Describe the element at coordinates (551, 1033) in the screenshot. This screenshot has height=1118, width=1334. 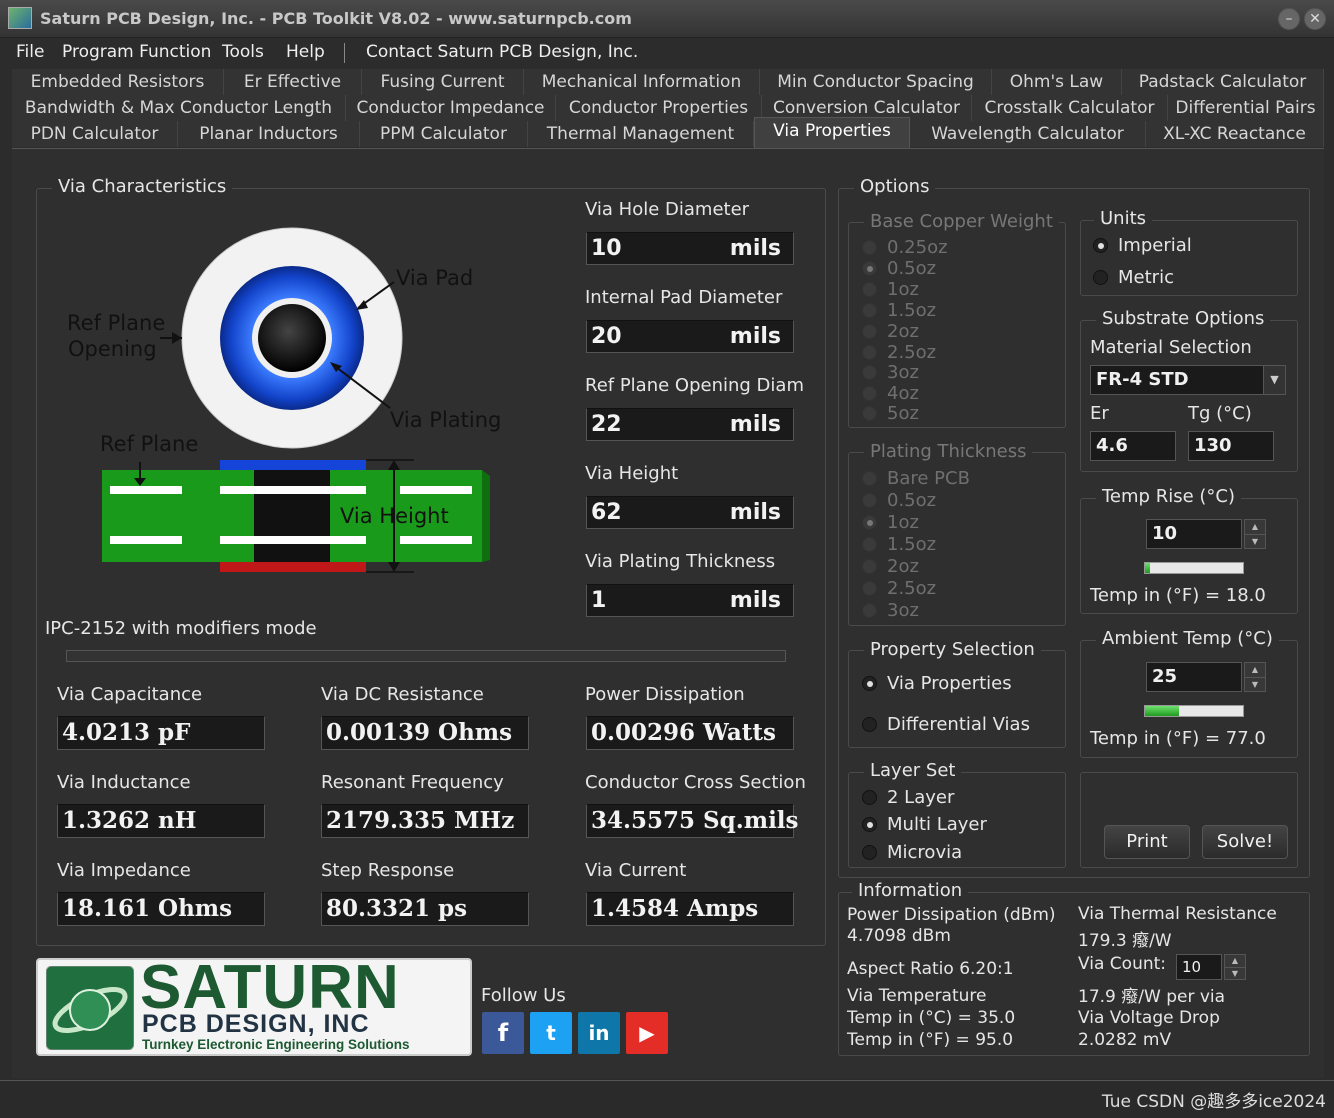
I see `twitter-icon: t` at that location.